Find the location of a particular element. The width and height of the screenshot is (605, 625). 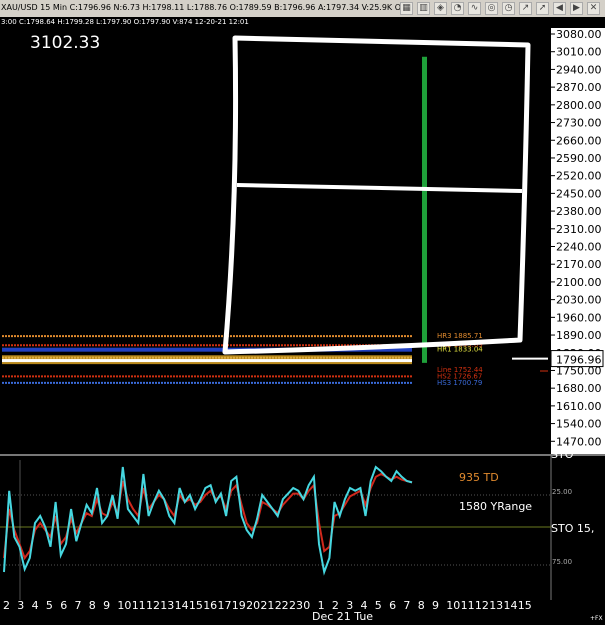

y-tick-label: 2800.00 is located at coordinates (579, 105).